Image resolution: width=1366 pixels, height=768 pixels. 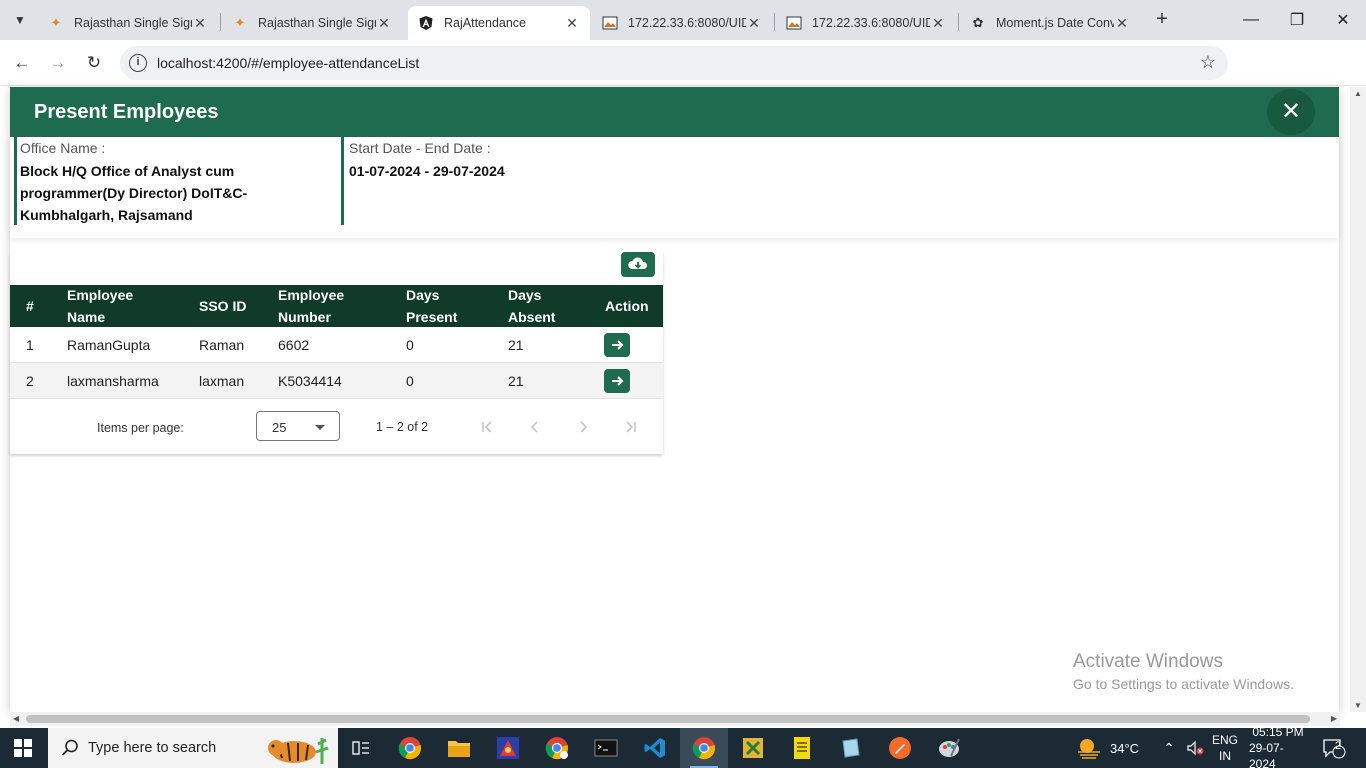 I want to click on taskbar-search: Type here to search, so click(x=193, y=748).